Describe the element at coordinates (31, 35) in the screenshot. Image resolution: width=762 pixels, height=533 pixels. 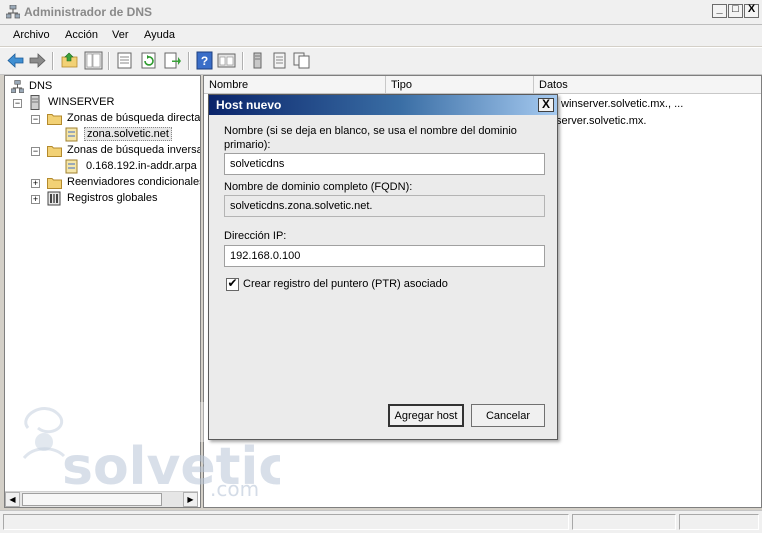
I see `menu-archivo: Archivo` at that location.